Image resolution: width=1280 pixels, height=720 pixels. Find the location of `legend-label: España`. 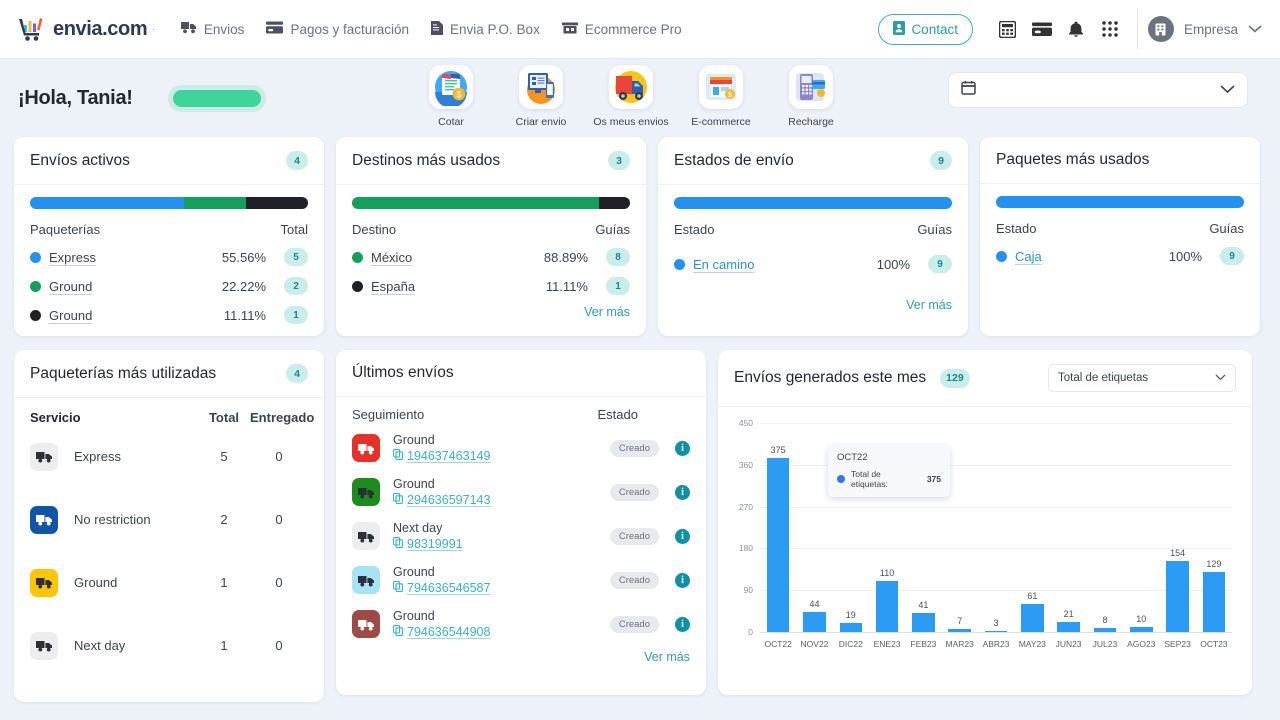

legend-label: España is located at coordinates (393, 286).